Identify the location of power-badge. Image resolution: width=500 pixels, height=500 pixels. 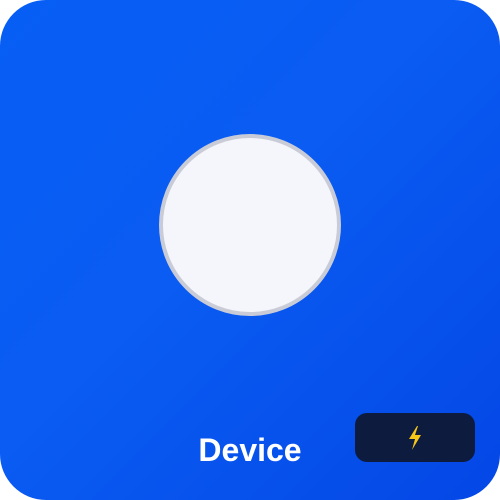
(415, 437).